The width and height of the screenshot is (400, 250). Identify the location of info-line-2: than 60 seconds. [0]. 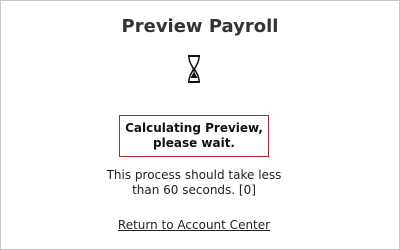
(194, 190).